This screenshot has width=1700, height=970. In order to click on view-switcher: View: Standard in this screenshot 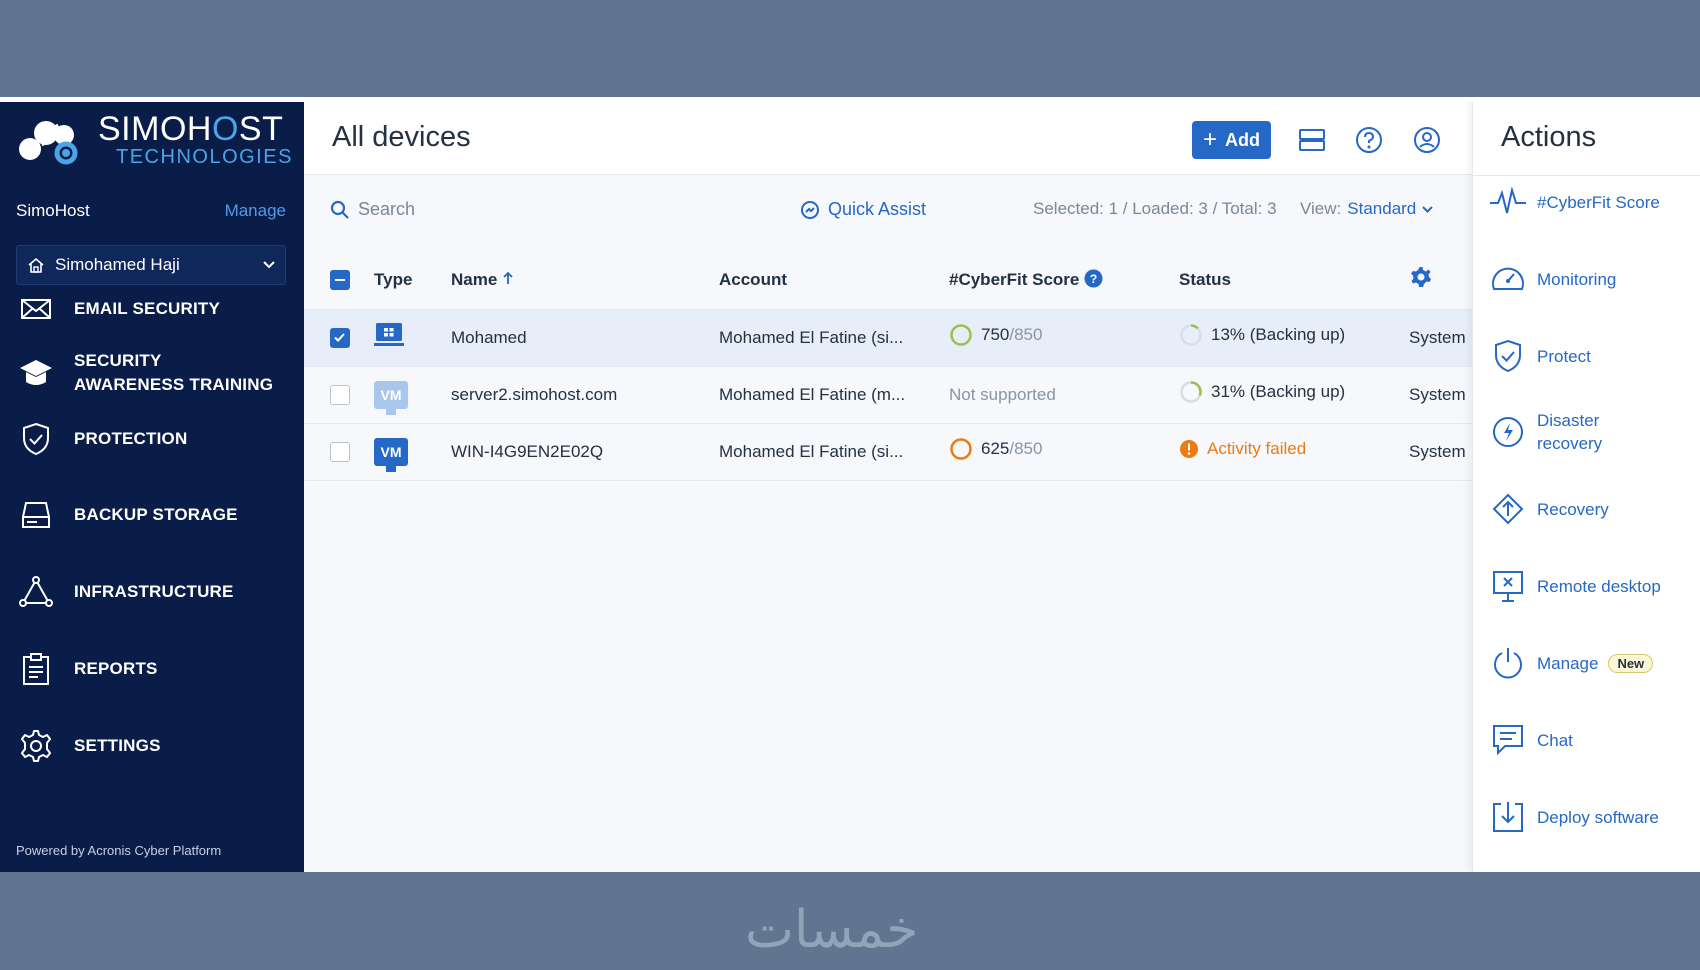, I will do `click(1366, 209)`.